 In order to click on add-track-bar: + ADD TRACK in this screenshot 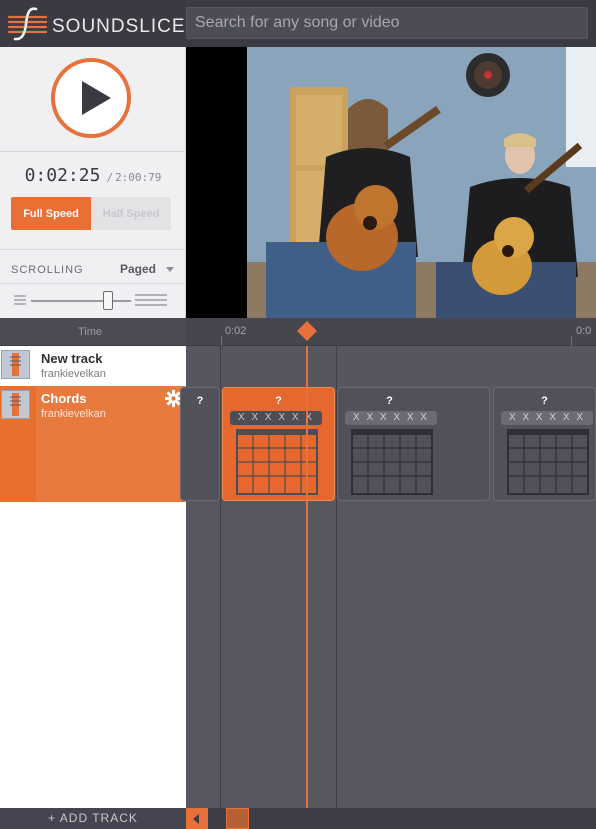, I will do `click(93, 818)`.